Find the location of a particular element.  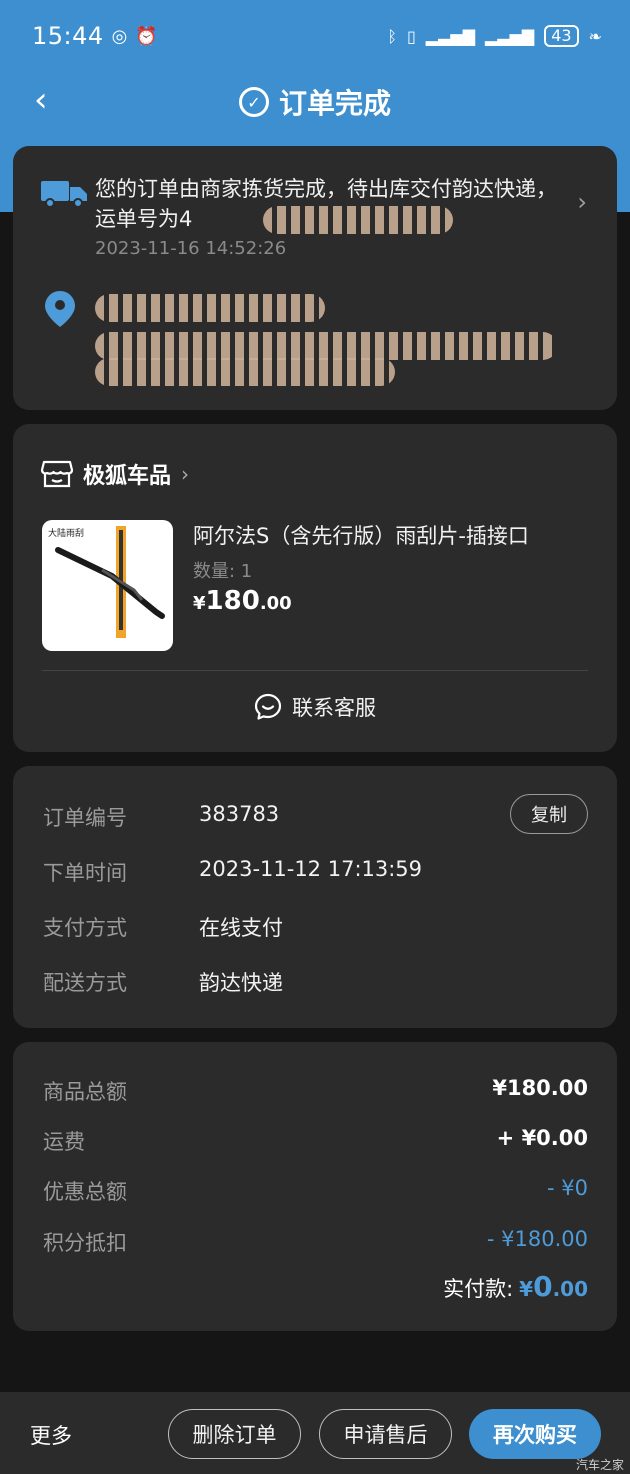

chat-bubble-icon is located at coordinates (268, 706).